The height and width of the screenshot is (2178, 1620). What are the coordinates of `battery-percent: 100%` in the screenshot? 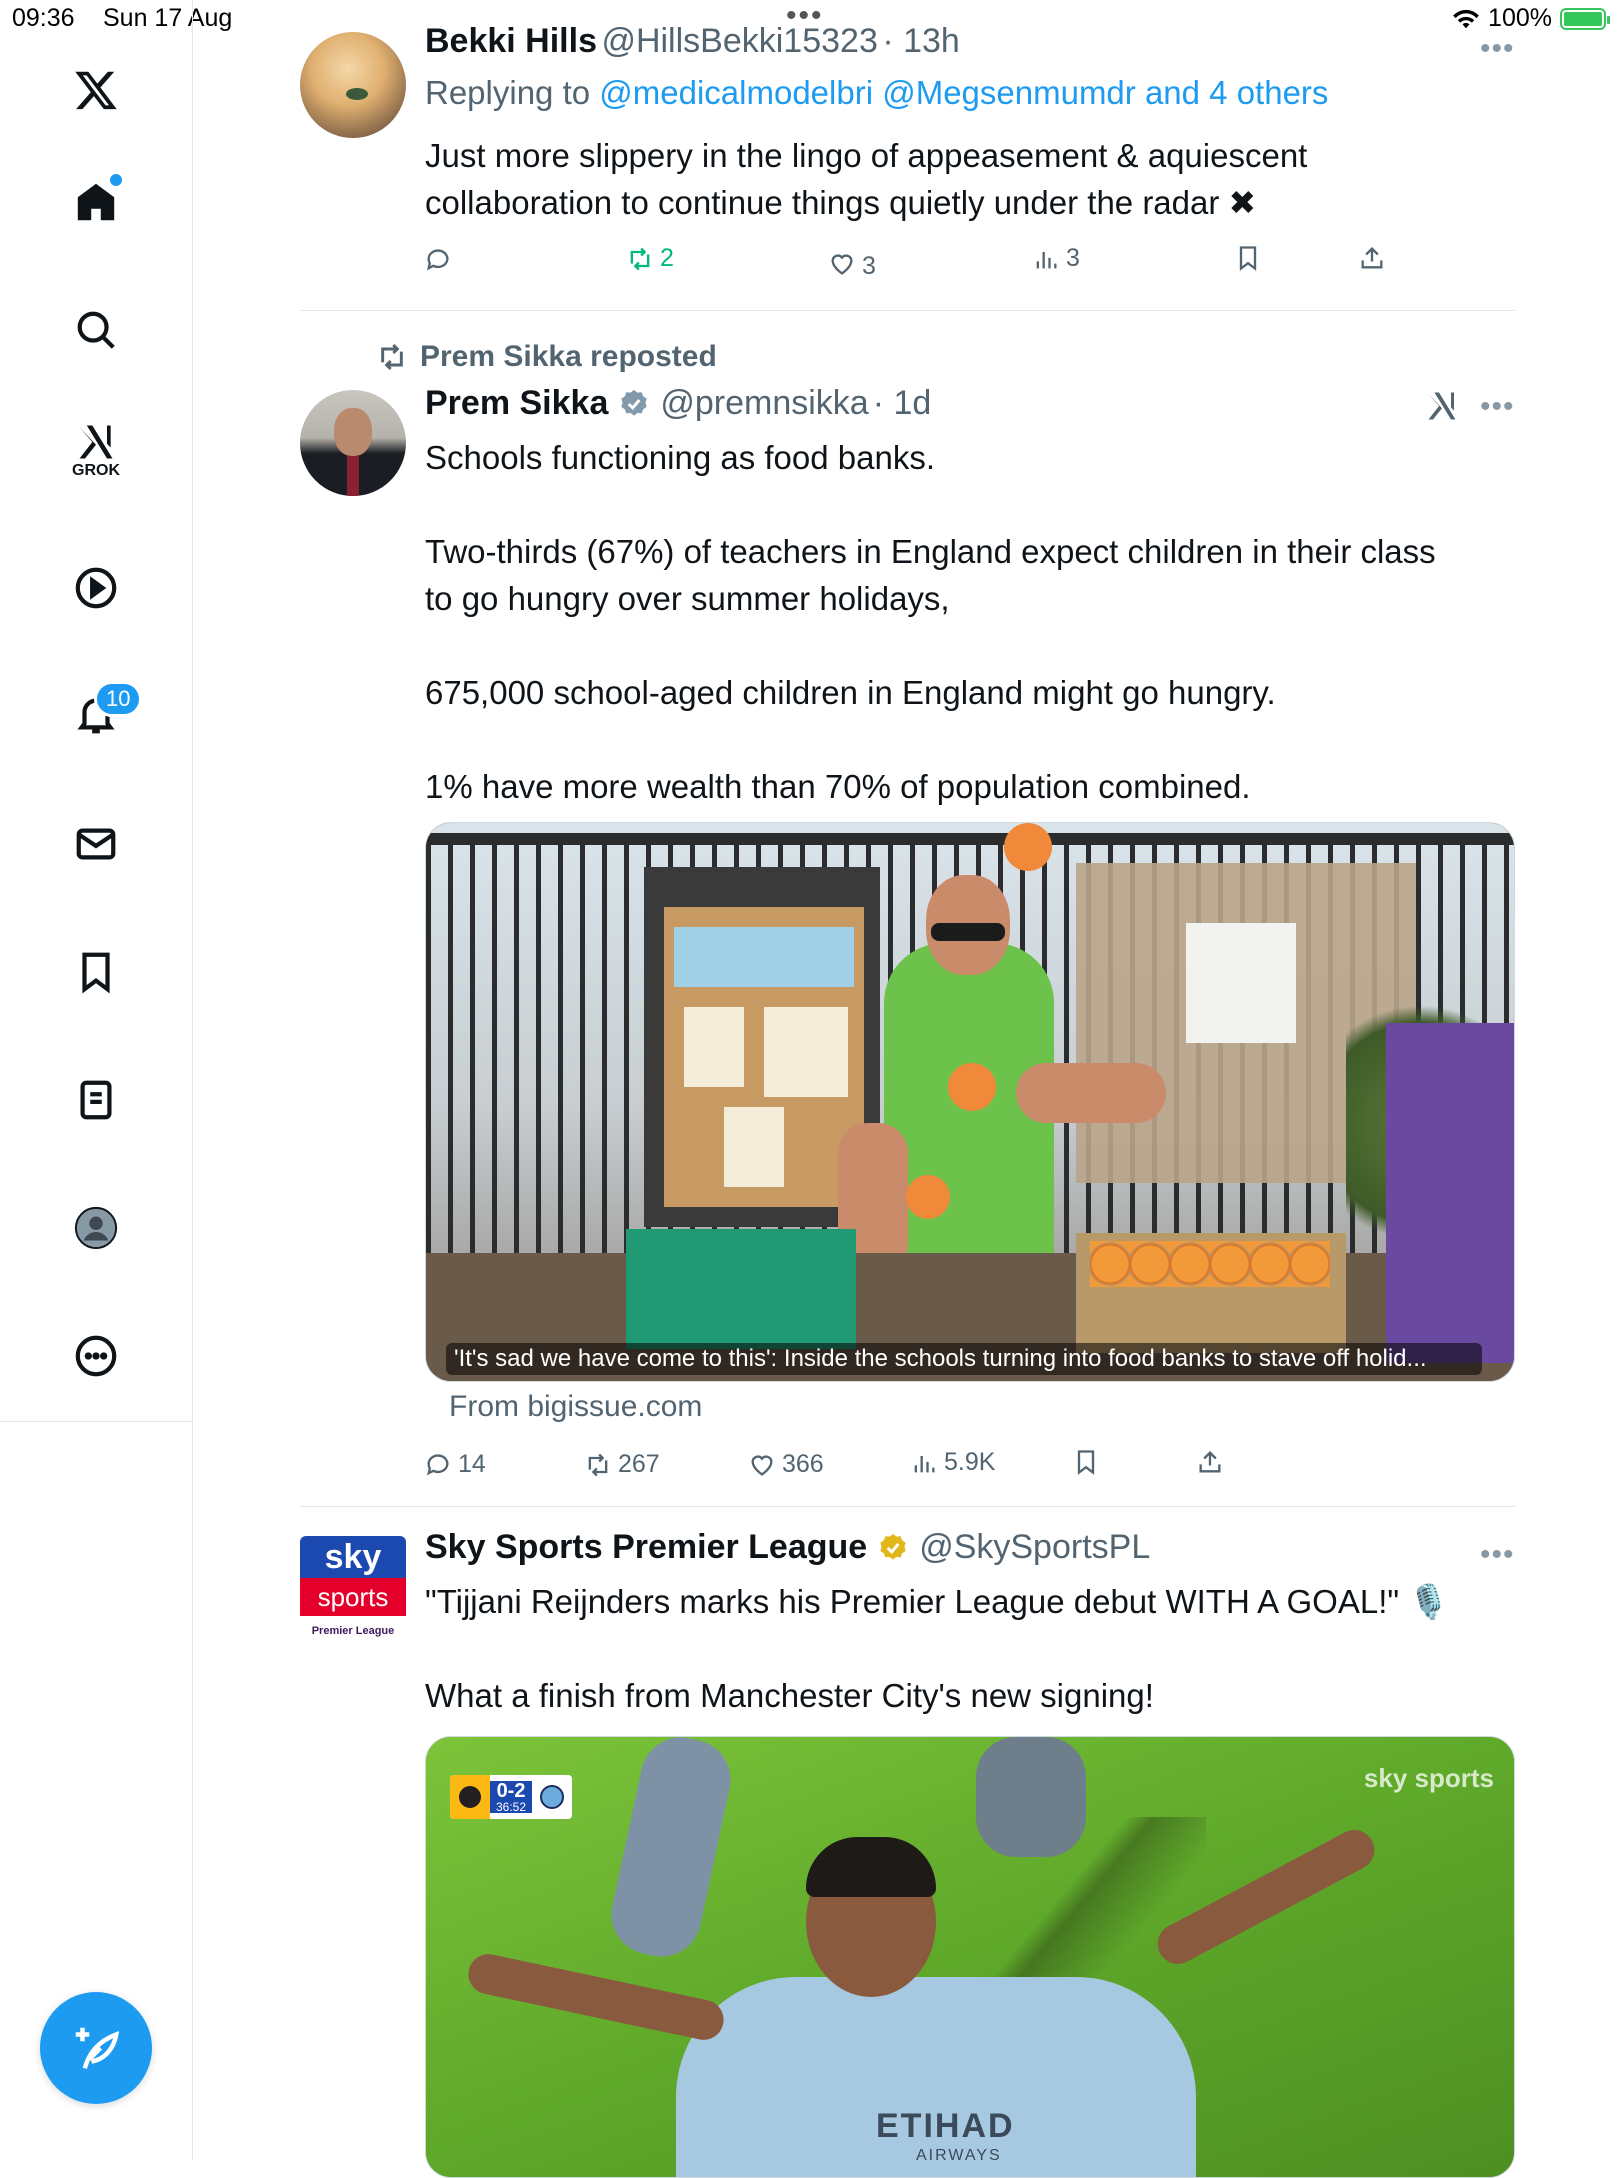 It's located at (1520, 18).